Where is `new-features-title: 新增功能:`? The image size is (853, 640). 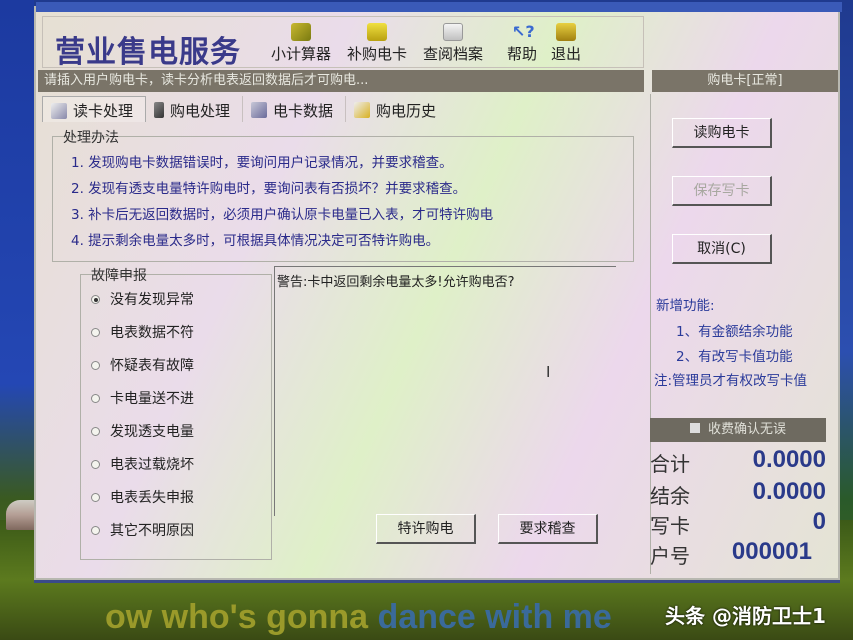
new-features-title: 新增功能: is located at coordinates (685, 306).